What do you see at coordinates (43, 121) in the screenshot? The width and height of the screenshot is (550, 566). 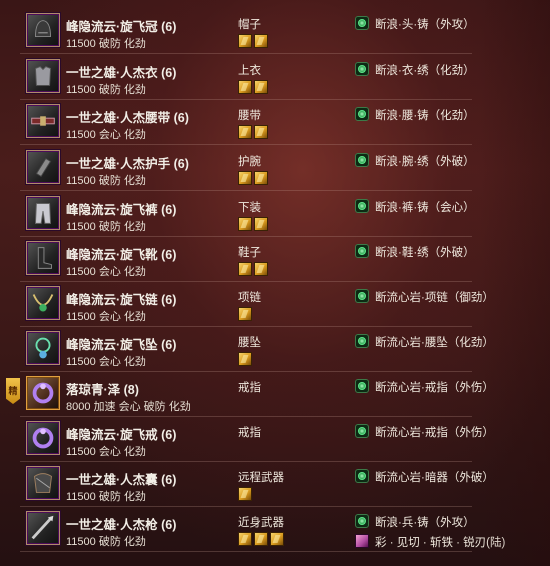 I see `belt-icon` at bounding box center [43, 121].